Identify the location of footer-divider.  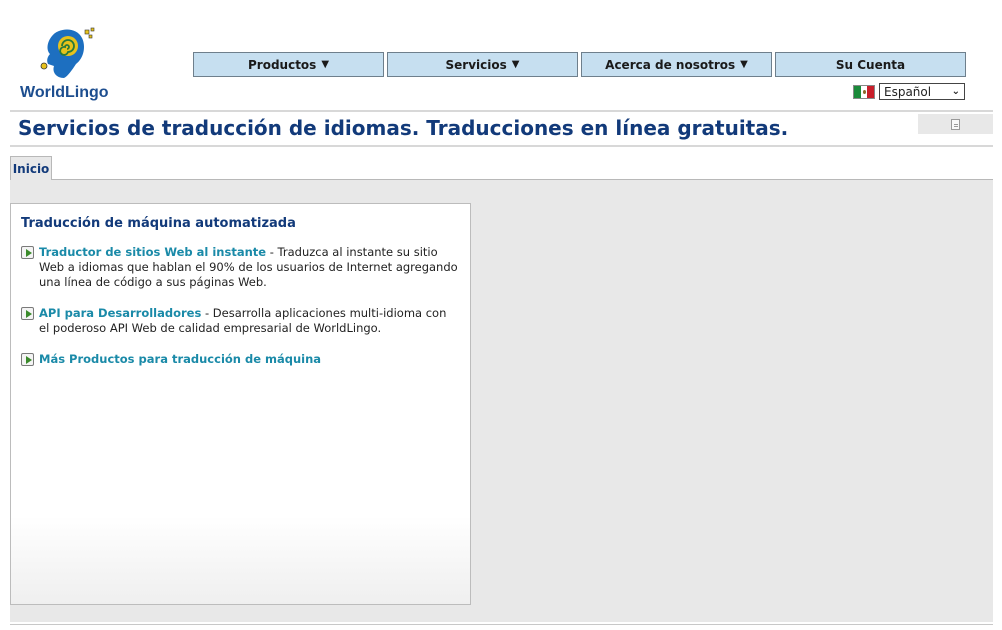
(501, 624).